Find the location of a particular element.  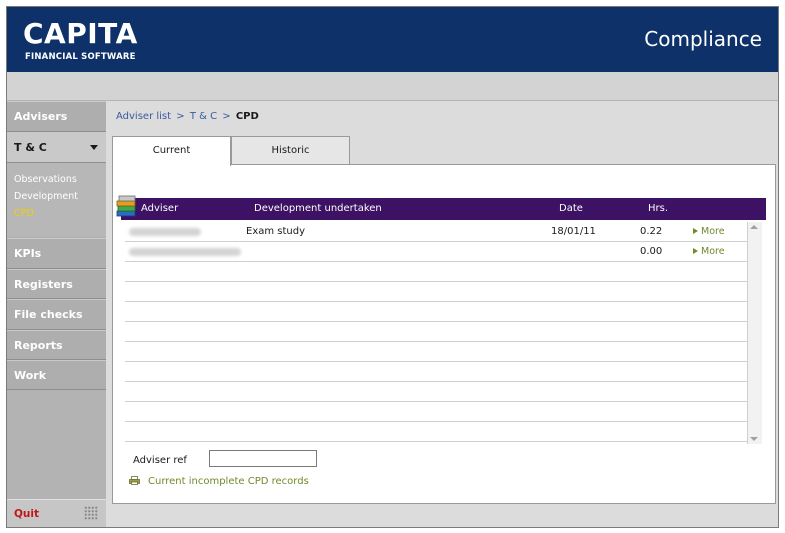

sidebar-item-label: Advisers is located at coordinates (41, 116).